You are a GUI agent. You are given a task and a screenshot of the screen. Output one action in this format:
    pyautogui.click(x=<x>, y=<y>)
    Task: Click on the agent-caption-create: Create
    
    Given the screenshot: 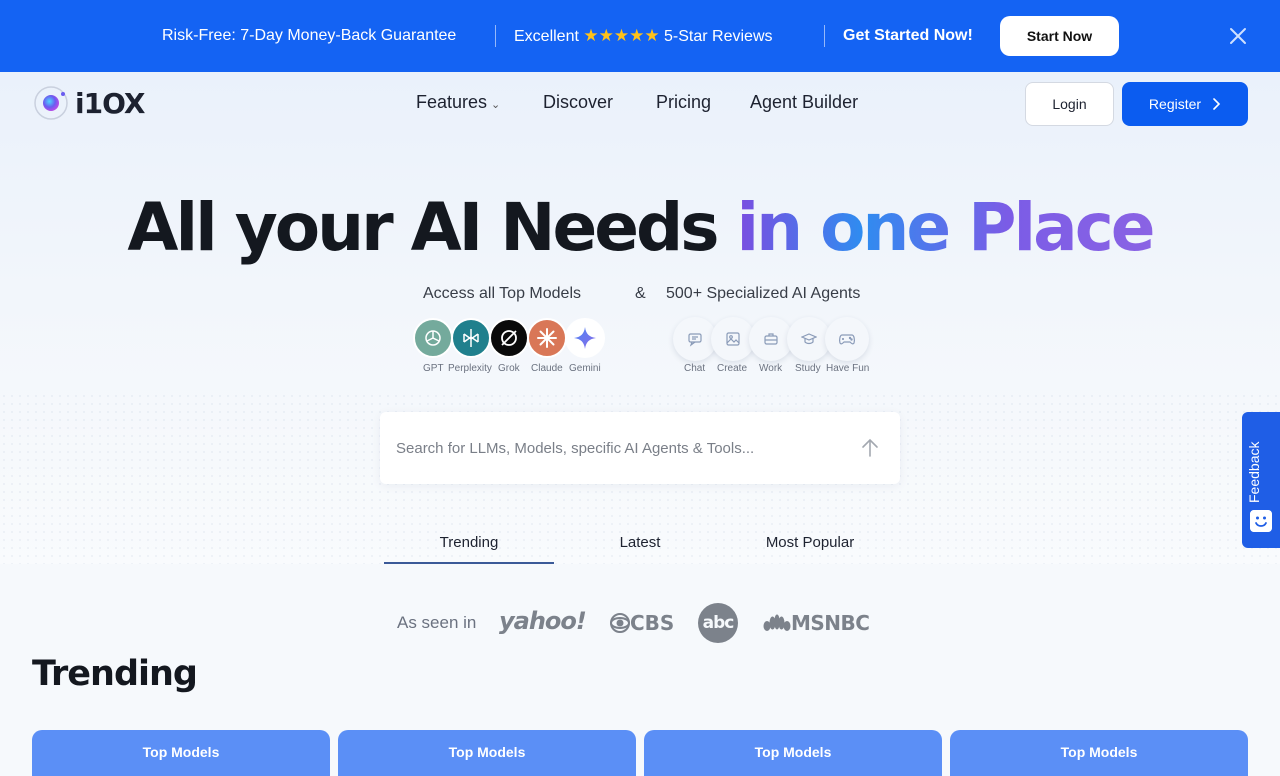 What is the action you would take?
    pyautogui.click(x=732, y=368)
    